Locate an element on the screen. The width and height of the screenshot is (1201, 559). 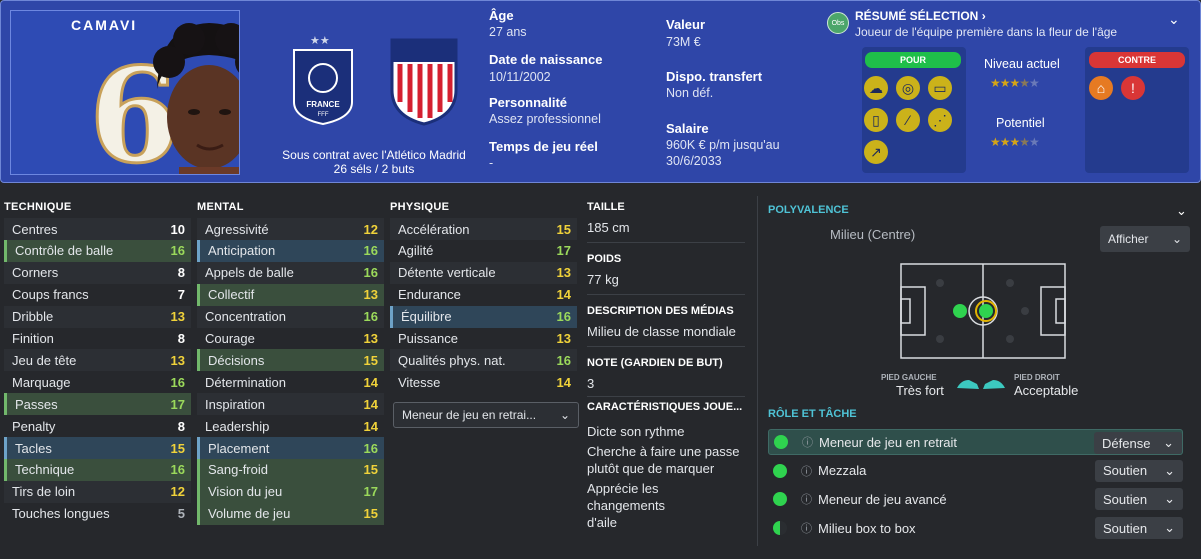
attribute-label: Inspiration is located at coordinates (235, 404).